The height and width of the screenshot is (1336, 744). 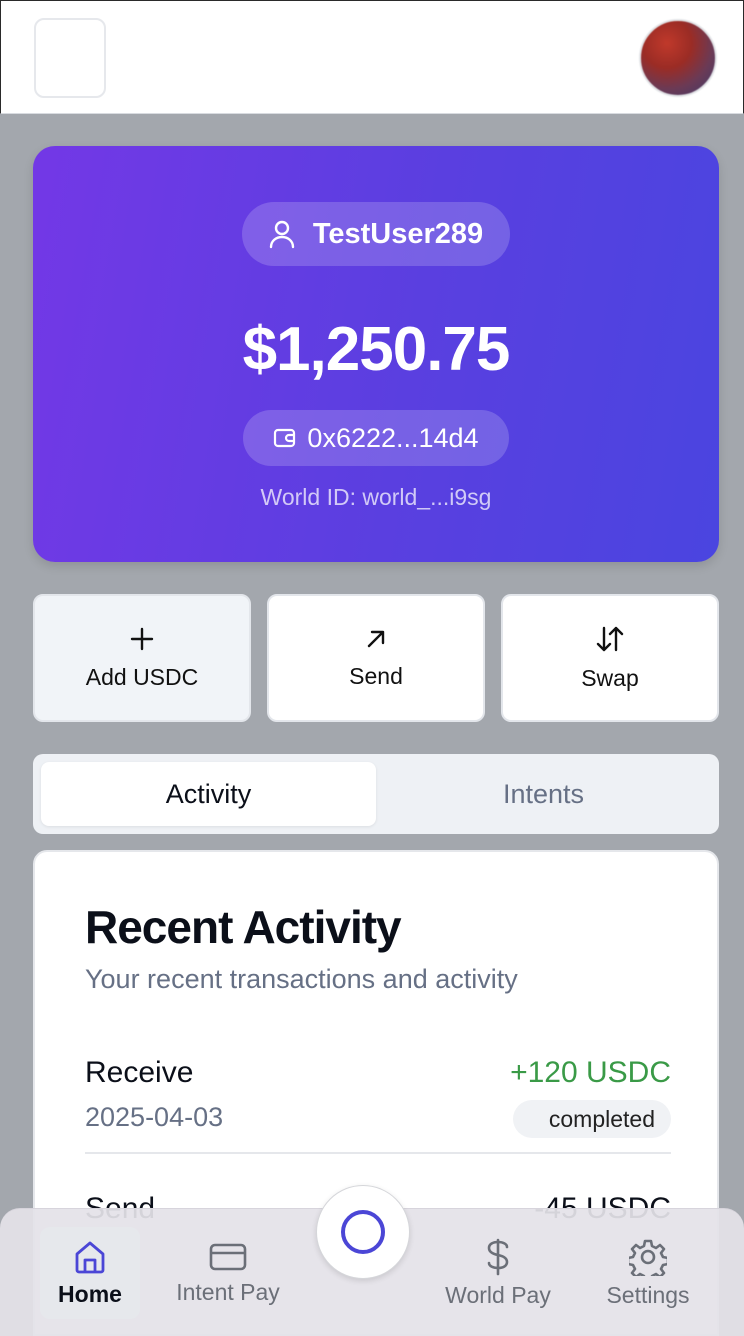 I want to click on add-usdc-label: Add USDC, so click(x=142, y=676).